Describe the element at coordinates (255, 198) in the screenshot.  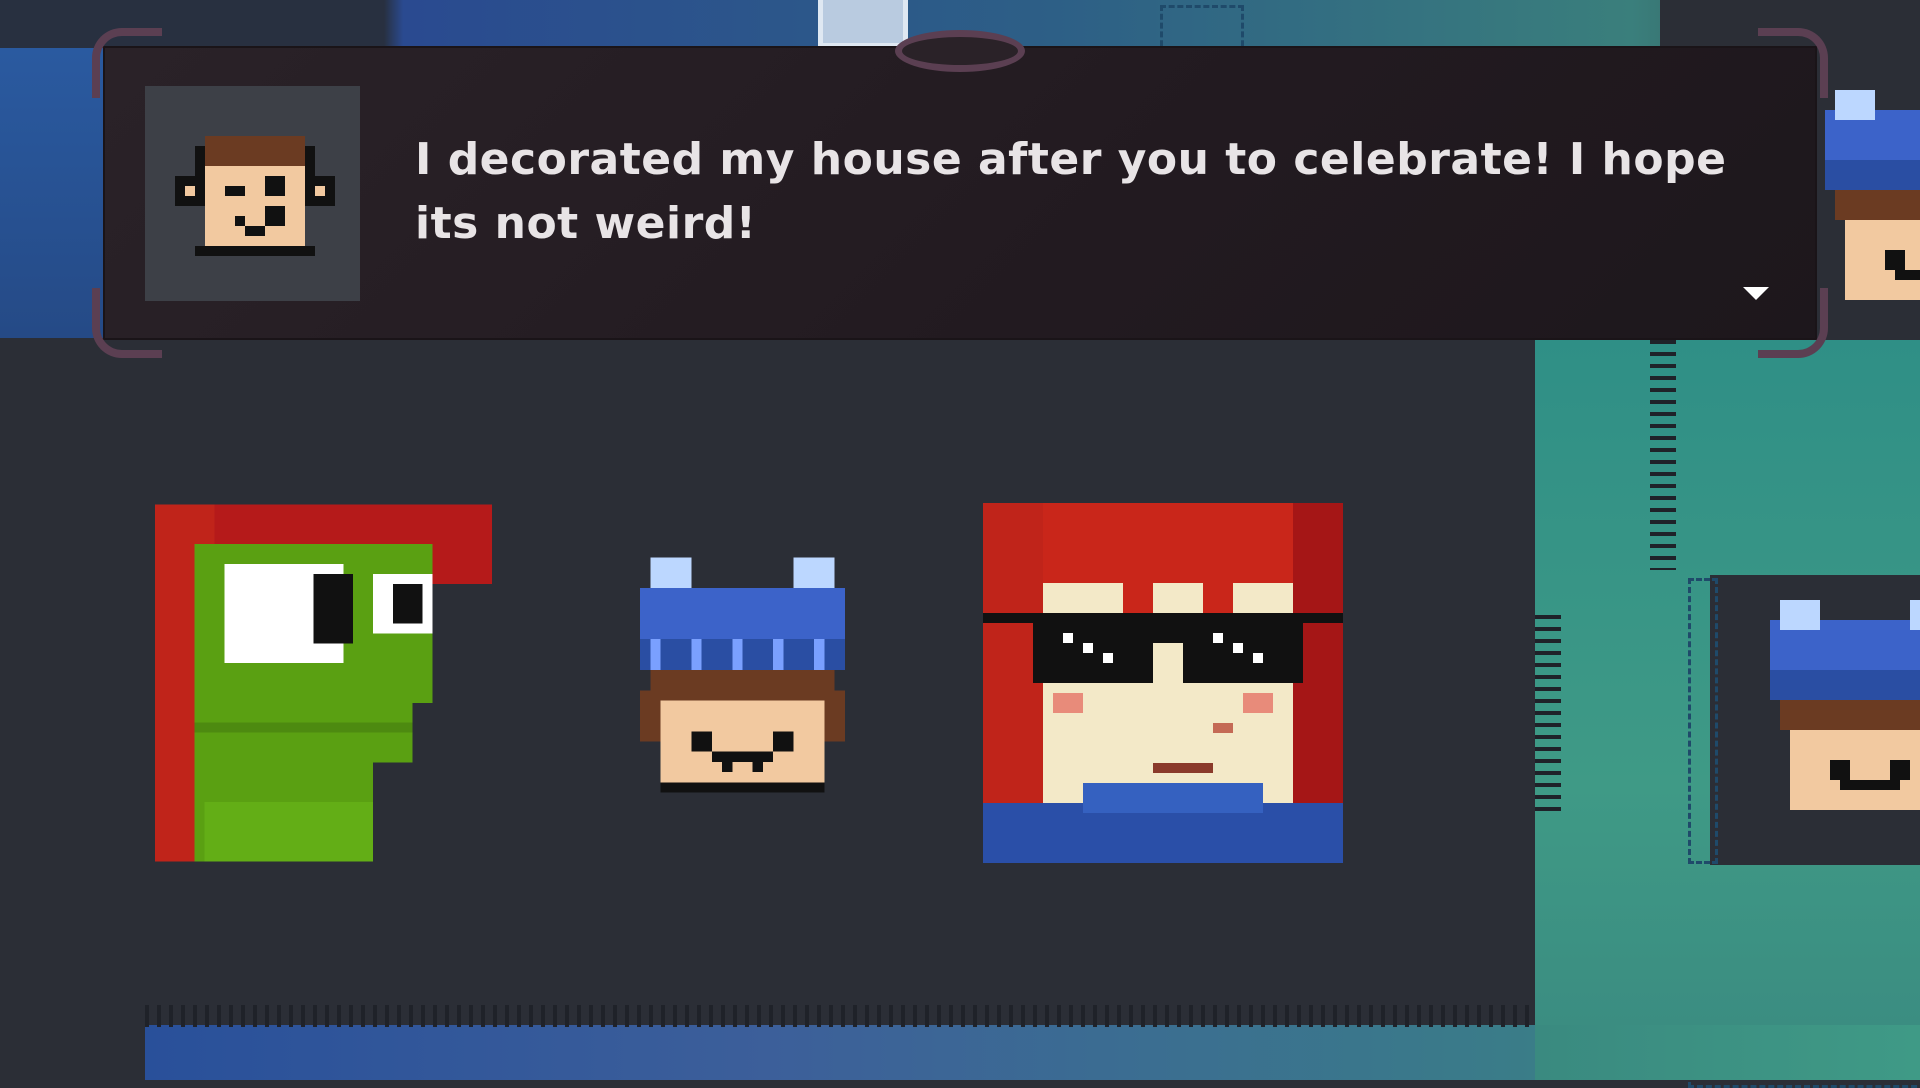
I see `pixel-boy-face-icon` at that location.